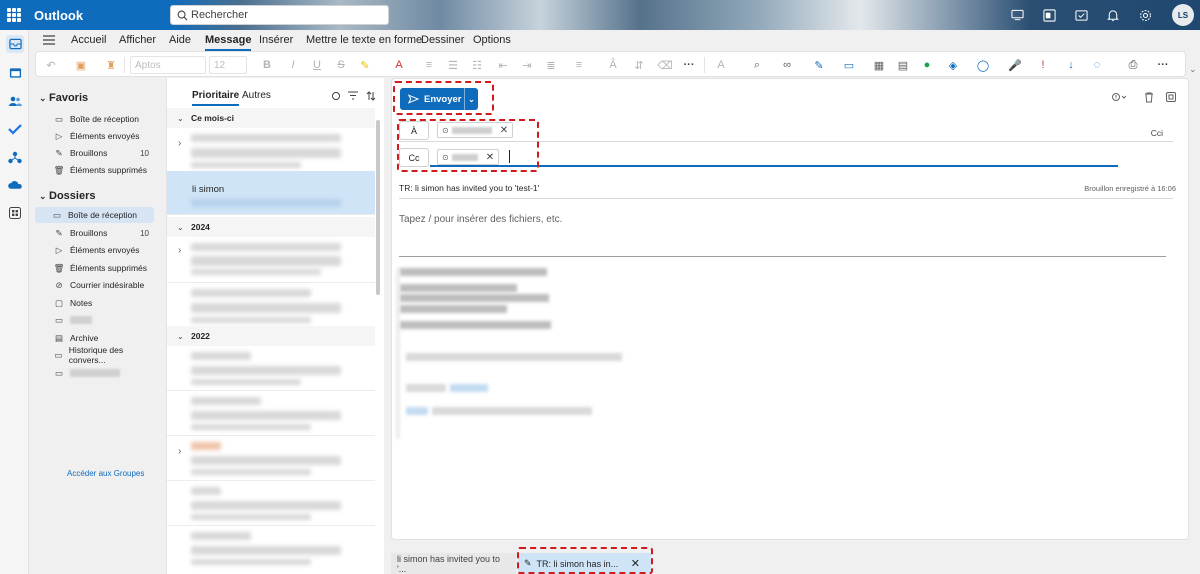  Describe the element at coordinates (903, 65) in the screenshot. I see `chart-icon: ▤` at that location.